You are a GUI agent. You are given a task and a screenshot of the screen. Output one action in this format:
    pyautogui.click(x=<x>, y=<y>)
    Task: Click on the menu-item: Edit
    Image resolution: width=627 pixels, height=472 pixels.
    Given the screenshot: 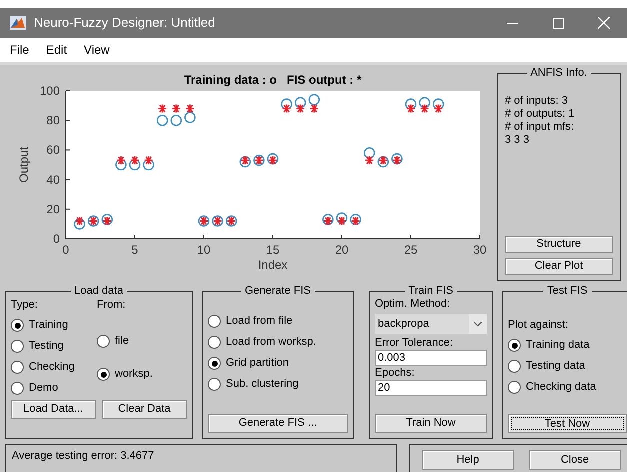 What is the action you would take?
    pyautogui.click(x=57, y=50)
    